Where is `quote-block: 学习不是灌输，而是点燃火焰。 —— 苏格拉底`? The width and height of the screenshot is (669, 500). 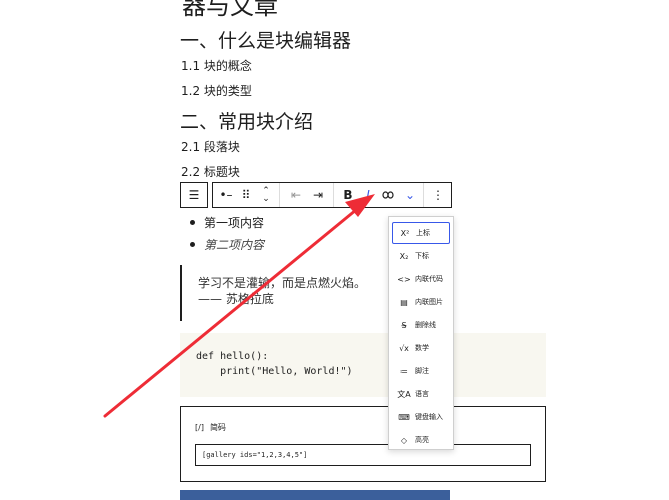
quote-block: 学习不是灌输，而是点燃火焰。 —— 苏格拉底 is located at coordinates (283, 293).